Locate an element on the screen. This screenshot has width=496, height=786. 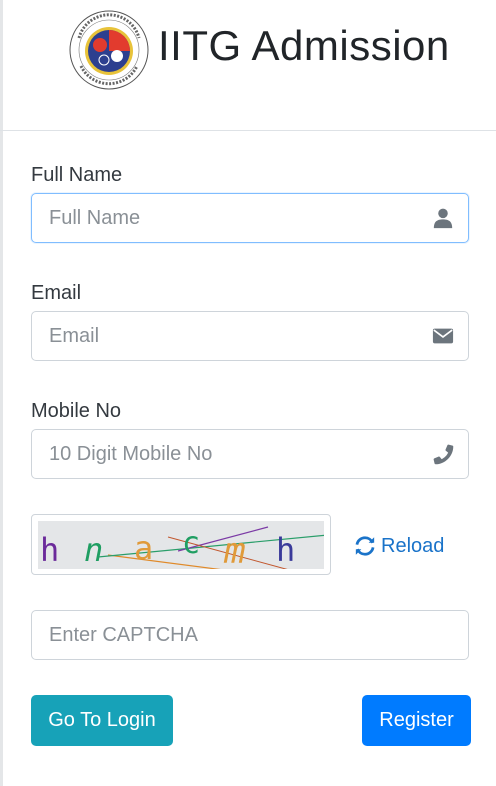
email-label: Email is located at coordinates (56, 293).